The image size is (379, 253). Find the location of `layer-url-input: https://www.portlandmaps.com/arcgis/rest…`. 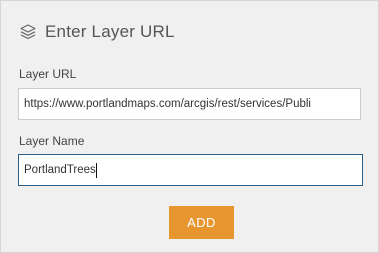

layer-url-input: https://www.portlandmaps.com/arcgis/rest… is located at coordinates (189, 104).